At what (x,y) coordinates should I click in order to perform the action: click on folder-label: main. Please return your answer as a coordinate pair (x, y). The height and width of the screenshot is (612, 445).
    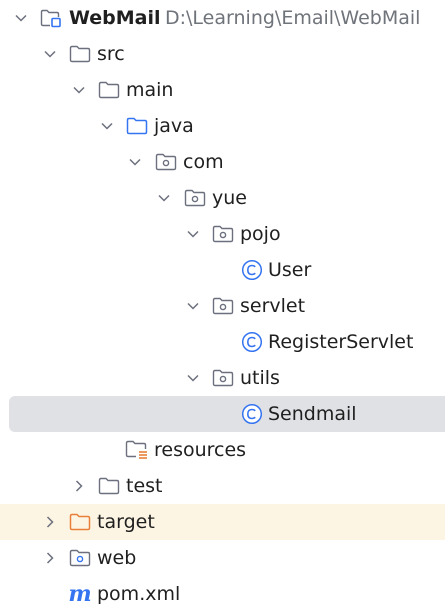
    Looking at the image, I should click on (150, 90).